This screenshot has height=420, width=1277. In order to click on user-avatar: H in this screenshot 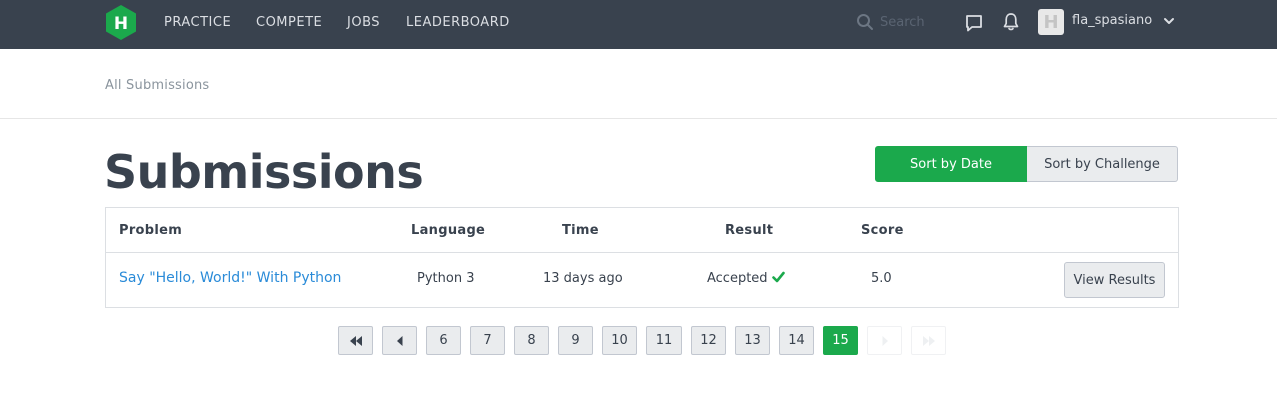, I will do `click(1051, 22)`.